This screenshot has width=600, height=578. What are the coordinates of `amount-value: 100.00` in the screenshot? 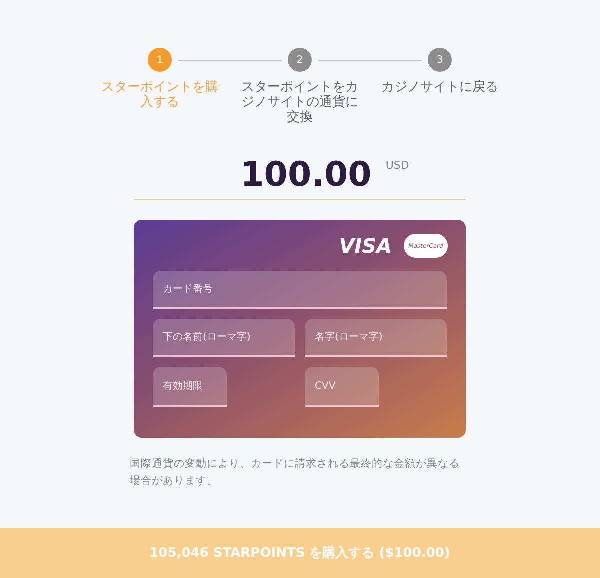 It's located at (306, 175).